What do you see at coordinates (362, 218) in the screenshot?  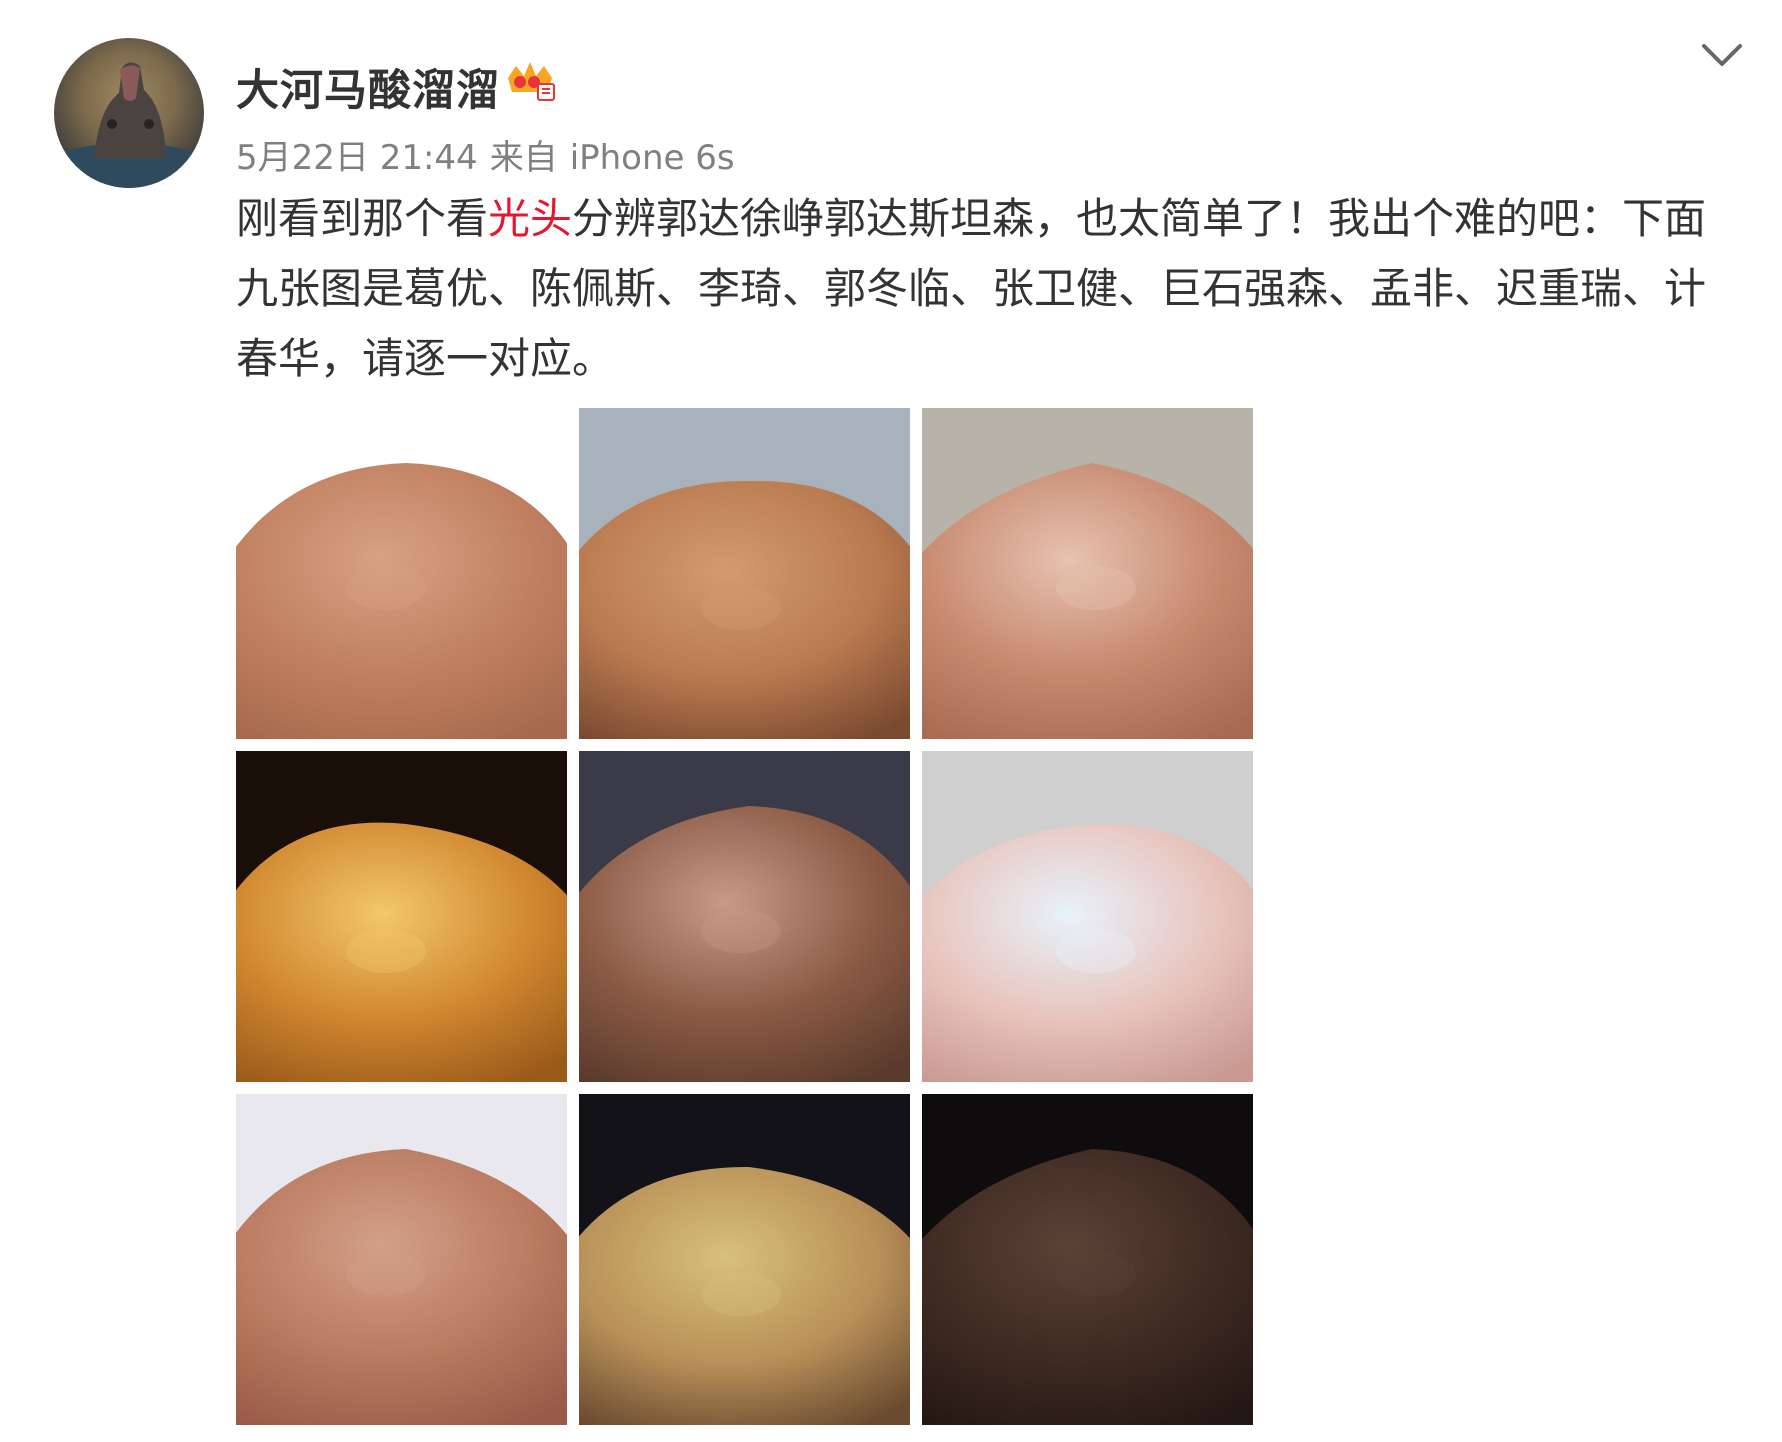 I see `post-text-before: 刚看到那个看` at bounding box center [362, 218].